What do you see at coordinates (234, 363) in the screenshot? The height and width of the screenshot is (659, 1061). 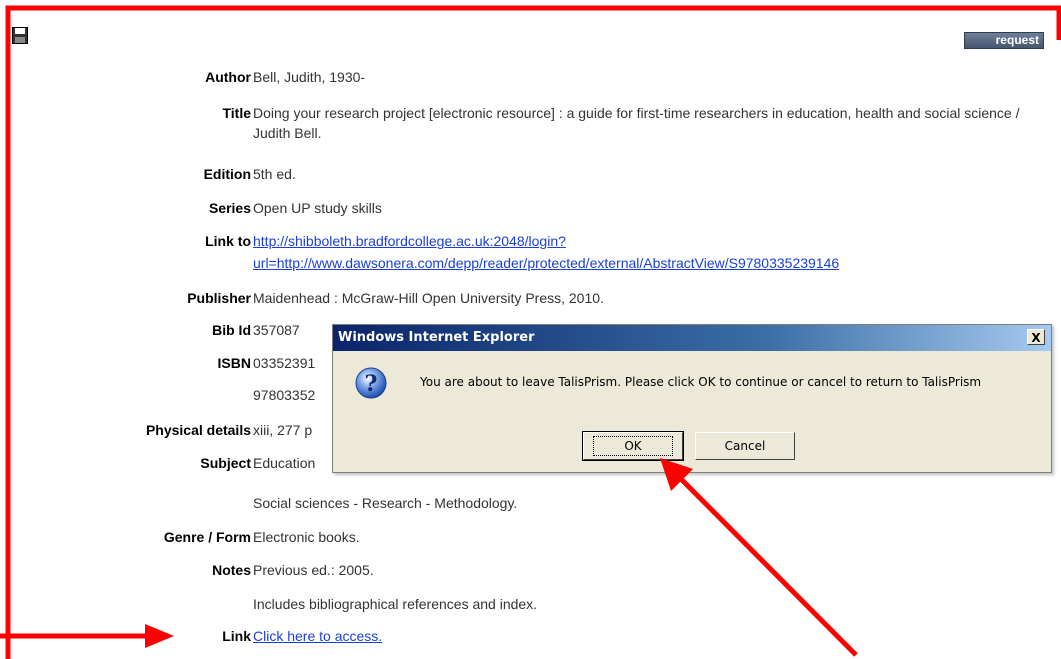 I see `label-isbn: ISBN` at bounding box center [234, 363].